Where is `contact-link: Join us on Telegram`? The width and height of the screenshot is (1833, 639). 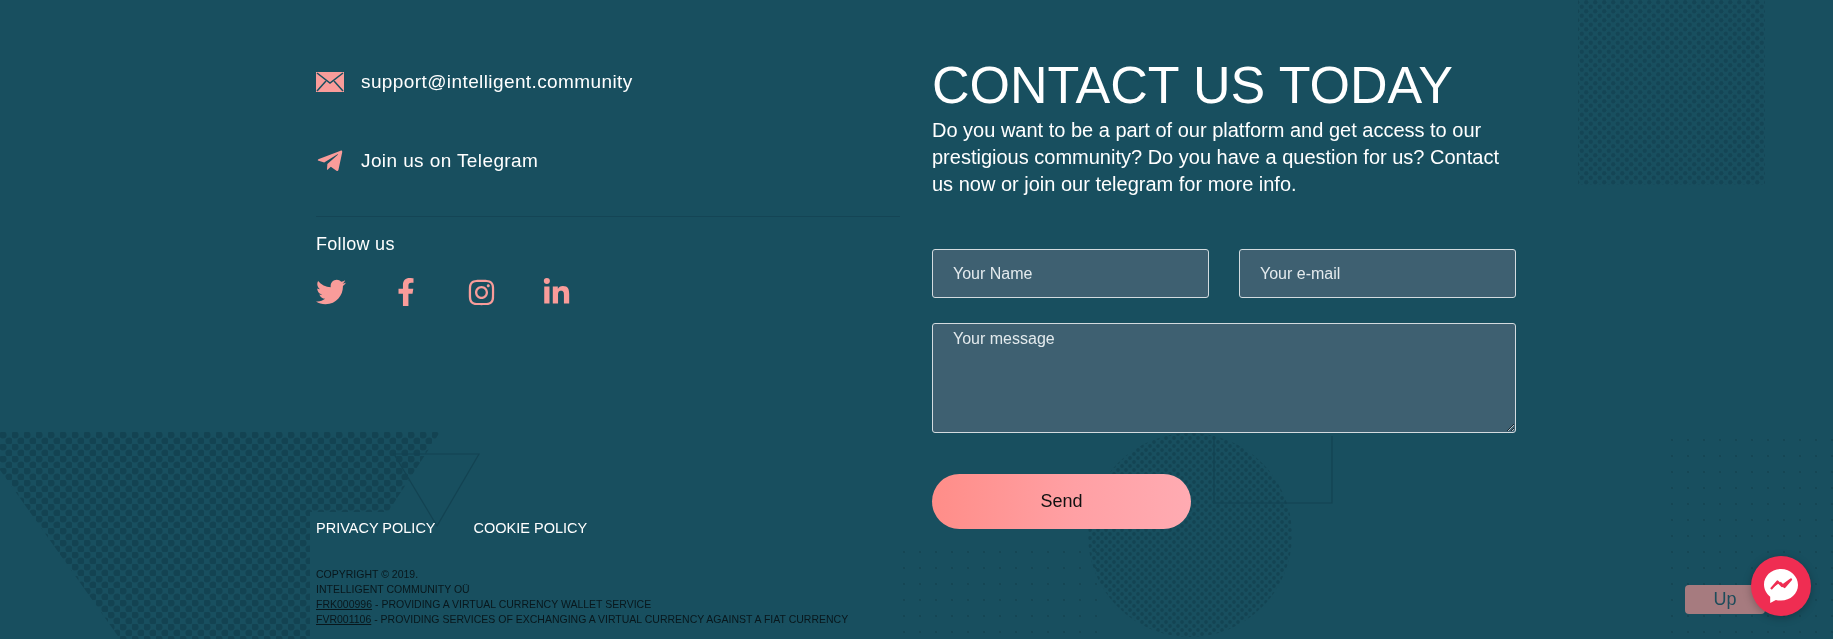
contact-link: Join us on Telegram is located at coordinates (427, 161).